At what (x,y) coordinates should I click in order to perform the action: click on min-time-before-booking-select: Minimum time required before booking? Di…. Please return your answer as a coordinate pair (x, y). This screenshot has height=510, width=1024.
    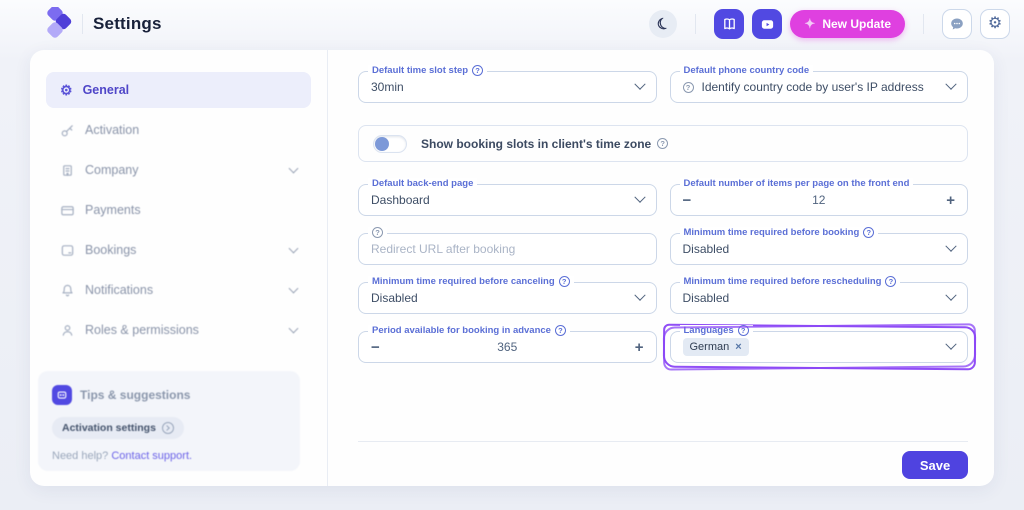
    Looking at the image, I should click on (818, 246).